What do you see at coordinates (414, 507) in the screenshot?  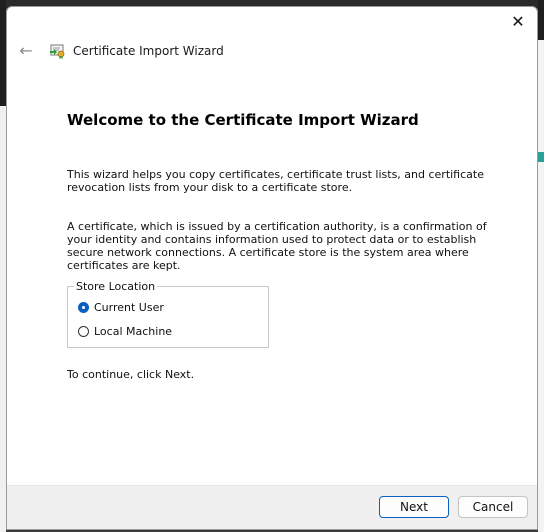 I see `next-button: Next` at bounding box center [414, 507].